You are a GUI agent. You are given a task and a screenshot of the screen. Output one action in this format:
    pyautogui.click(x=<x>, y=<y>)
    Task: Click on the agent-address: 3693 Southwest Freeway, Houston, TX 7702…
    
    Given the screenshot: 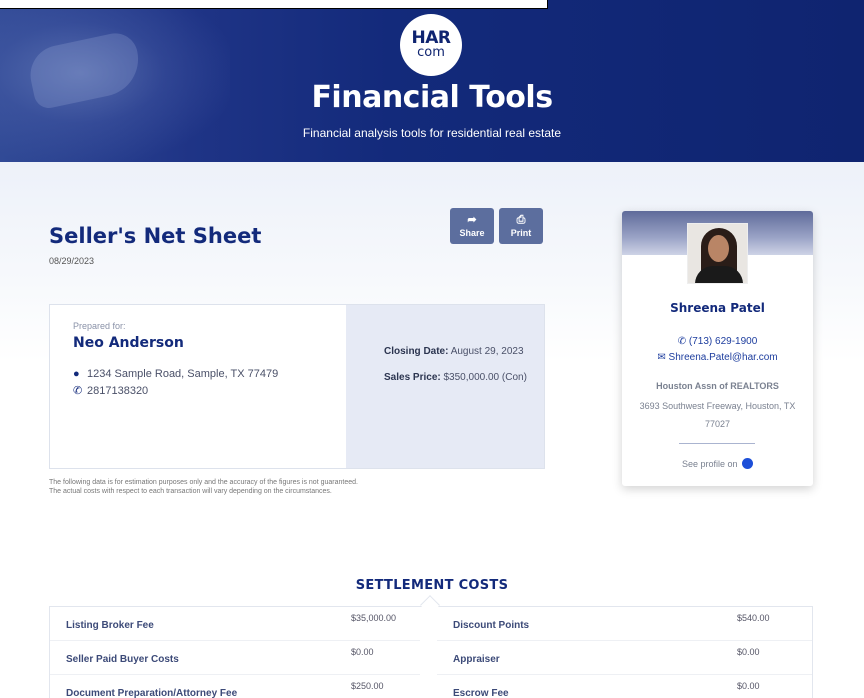 What is the action you would take?
    pyautogui.click(x=717, y=415)
    